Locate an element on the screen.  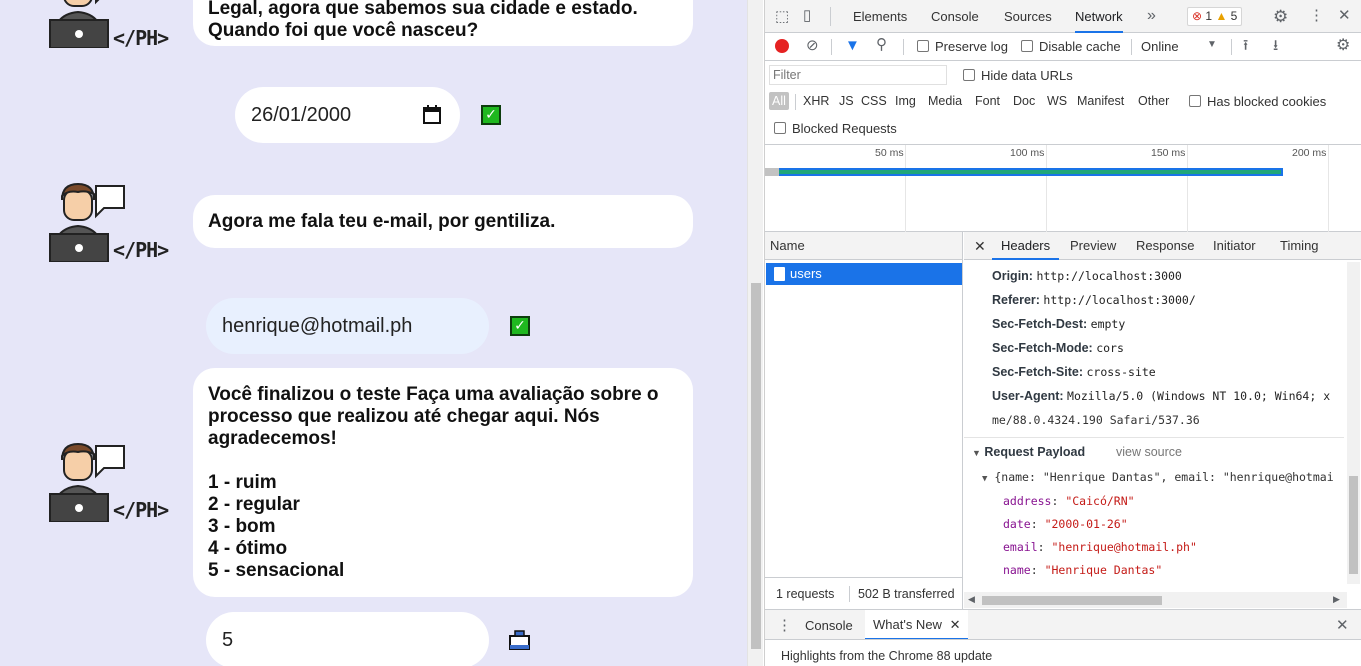
rating-option: 3 - bom is located at coordinates (242, 526).